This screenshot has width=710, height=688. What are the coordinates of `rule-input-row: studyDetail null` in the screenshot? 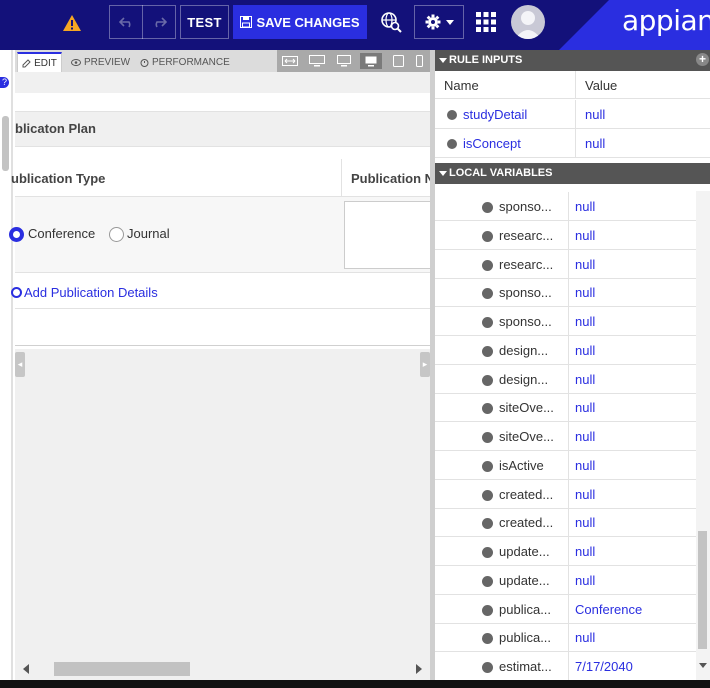 It's located at (572, 114).